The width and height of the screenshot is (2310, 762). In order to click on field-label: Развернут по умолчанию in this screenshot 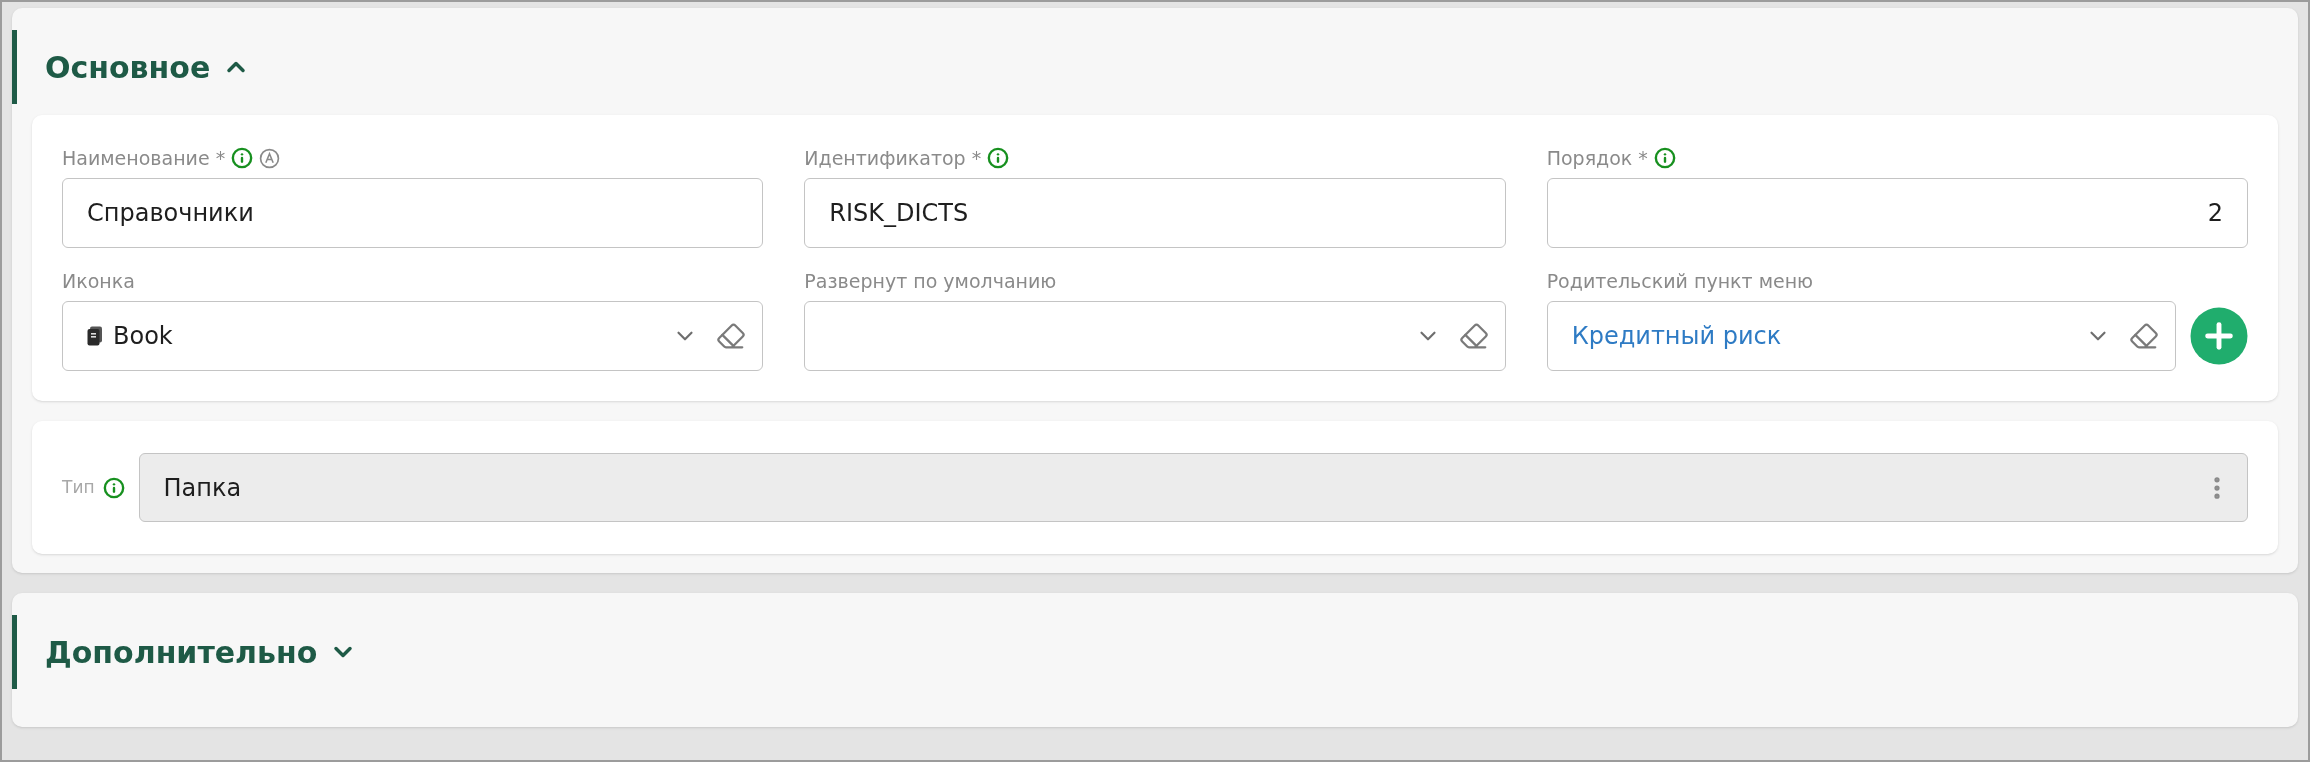, I will do `click(930, 281)`.